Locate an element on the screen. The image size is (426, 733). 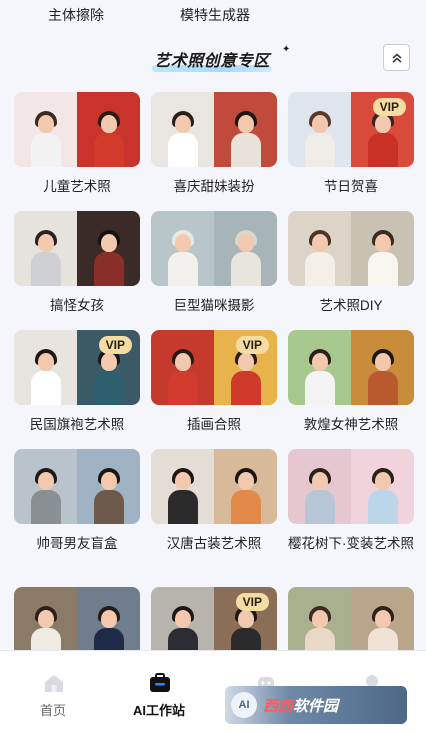
nav-item-ai-workstation: AI工作站 is located at coordinates (159, 692).